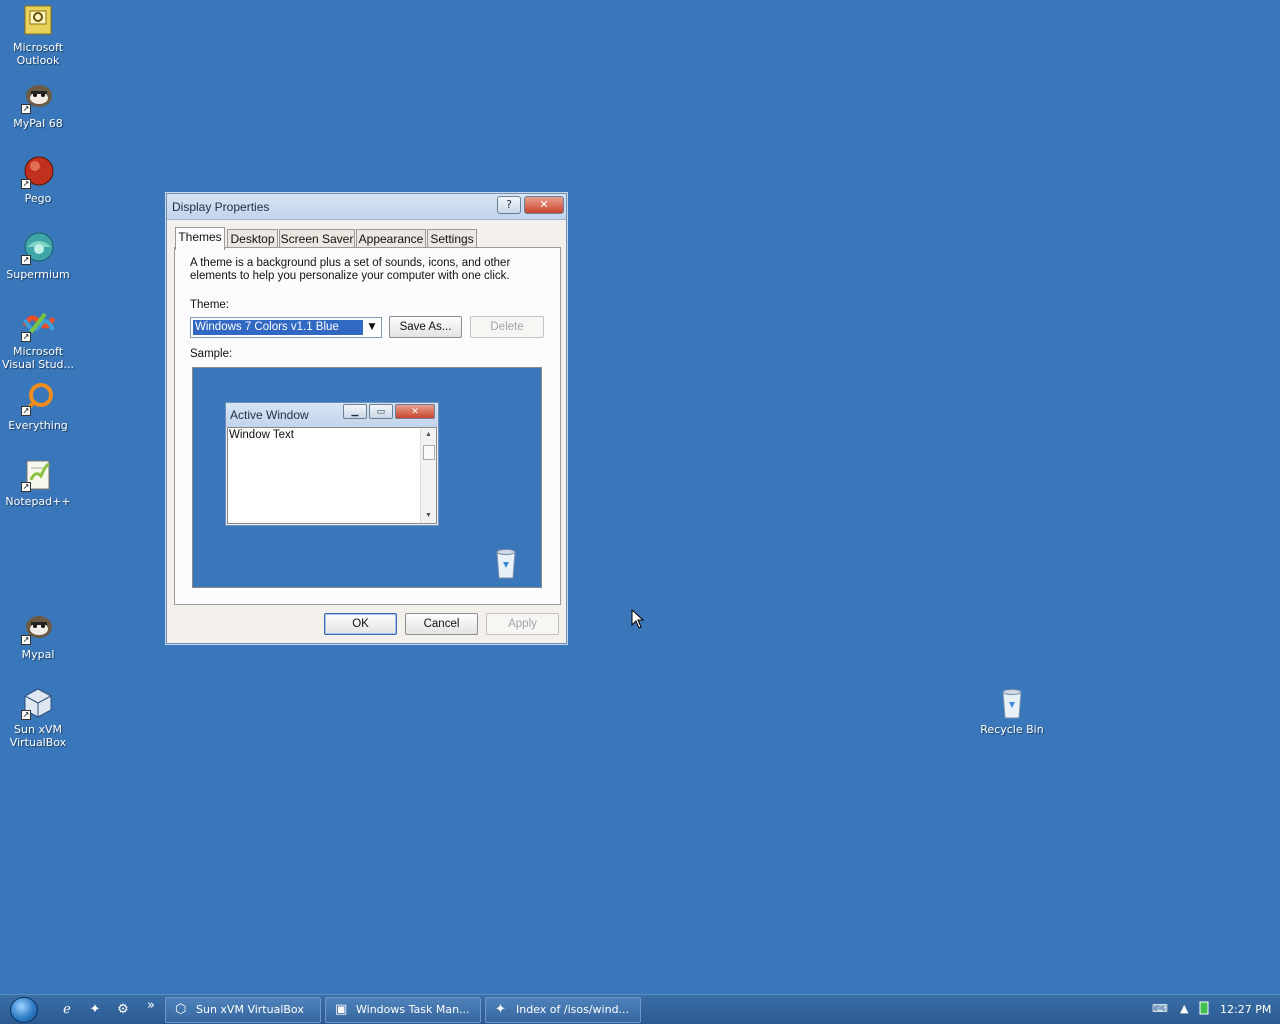 This screenshot has width=1280, height=1024. What do you see at coordinates (181, 1009) in the screenshot?
I see `virtualbox-icon: ⬡` at bounding box center [181, 1009].